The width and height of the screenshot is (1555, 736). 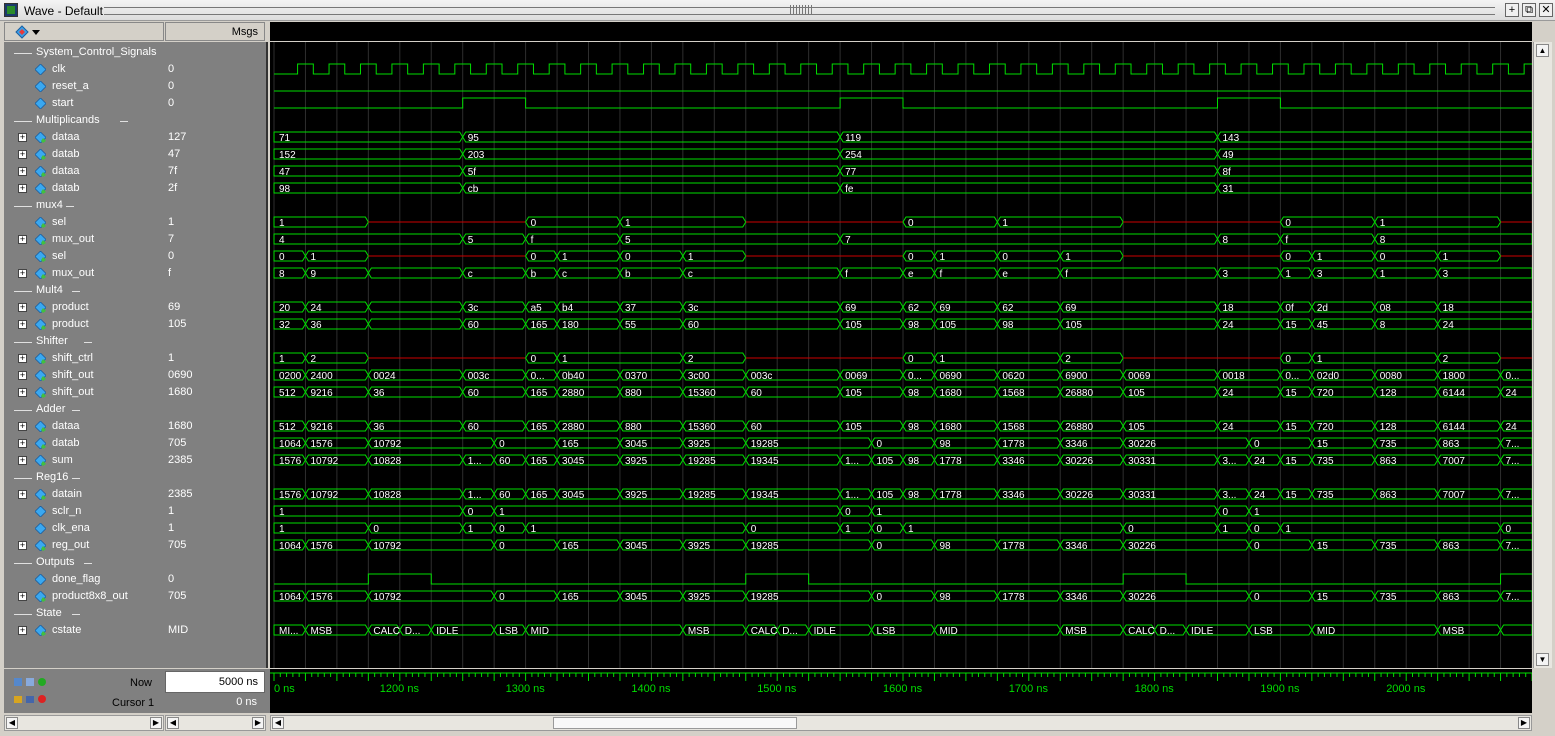 What do you see at coordinates (1453, 239) in the screenshot?
I see `bus-segment: 8` at bounding box center [1453, 239].